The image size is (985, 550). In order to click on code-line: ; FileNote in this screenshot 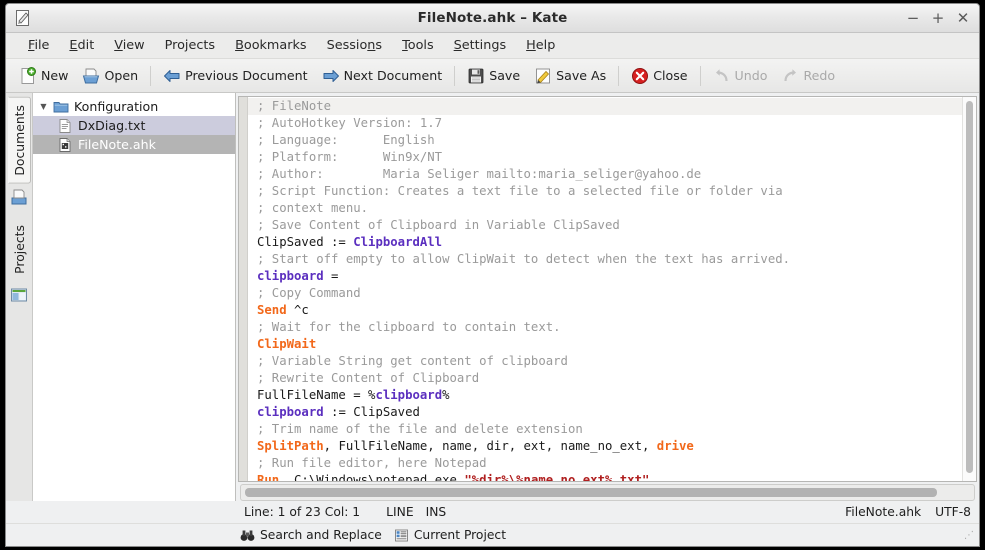, I will do `click(605, 106)`.